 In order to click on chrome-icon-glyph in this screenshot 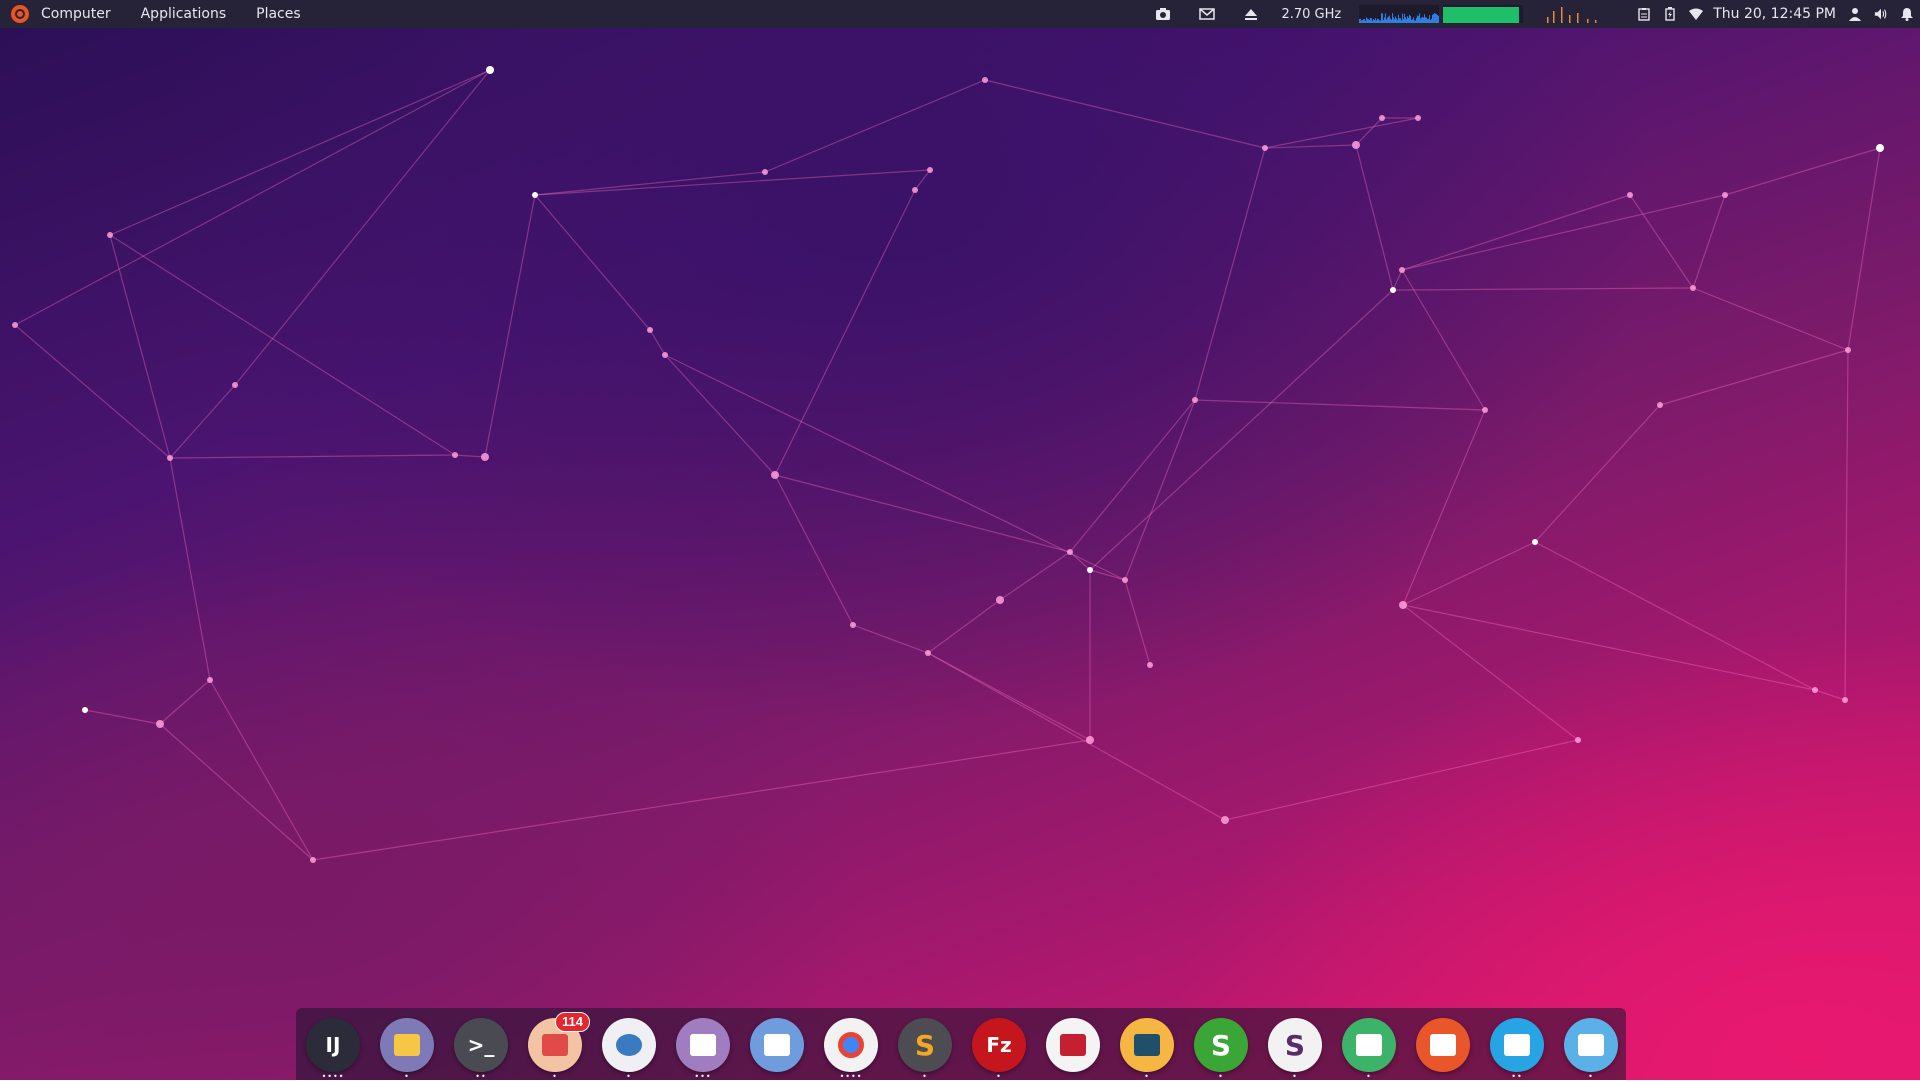, I will do `click(851, 1045)`.